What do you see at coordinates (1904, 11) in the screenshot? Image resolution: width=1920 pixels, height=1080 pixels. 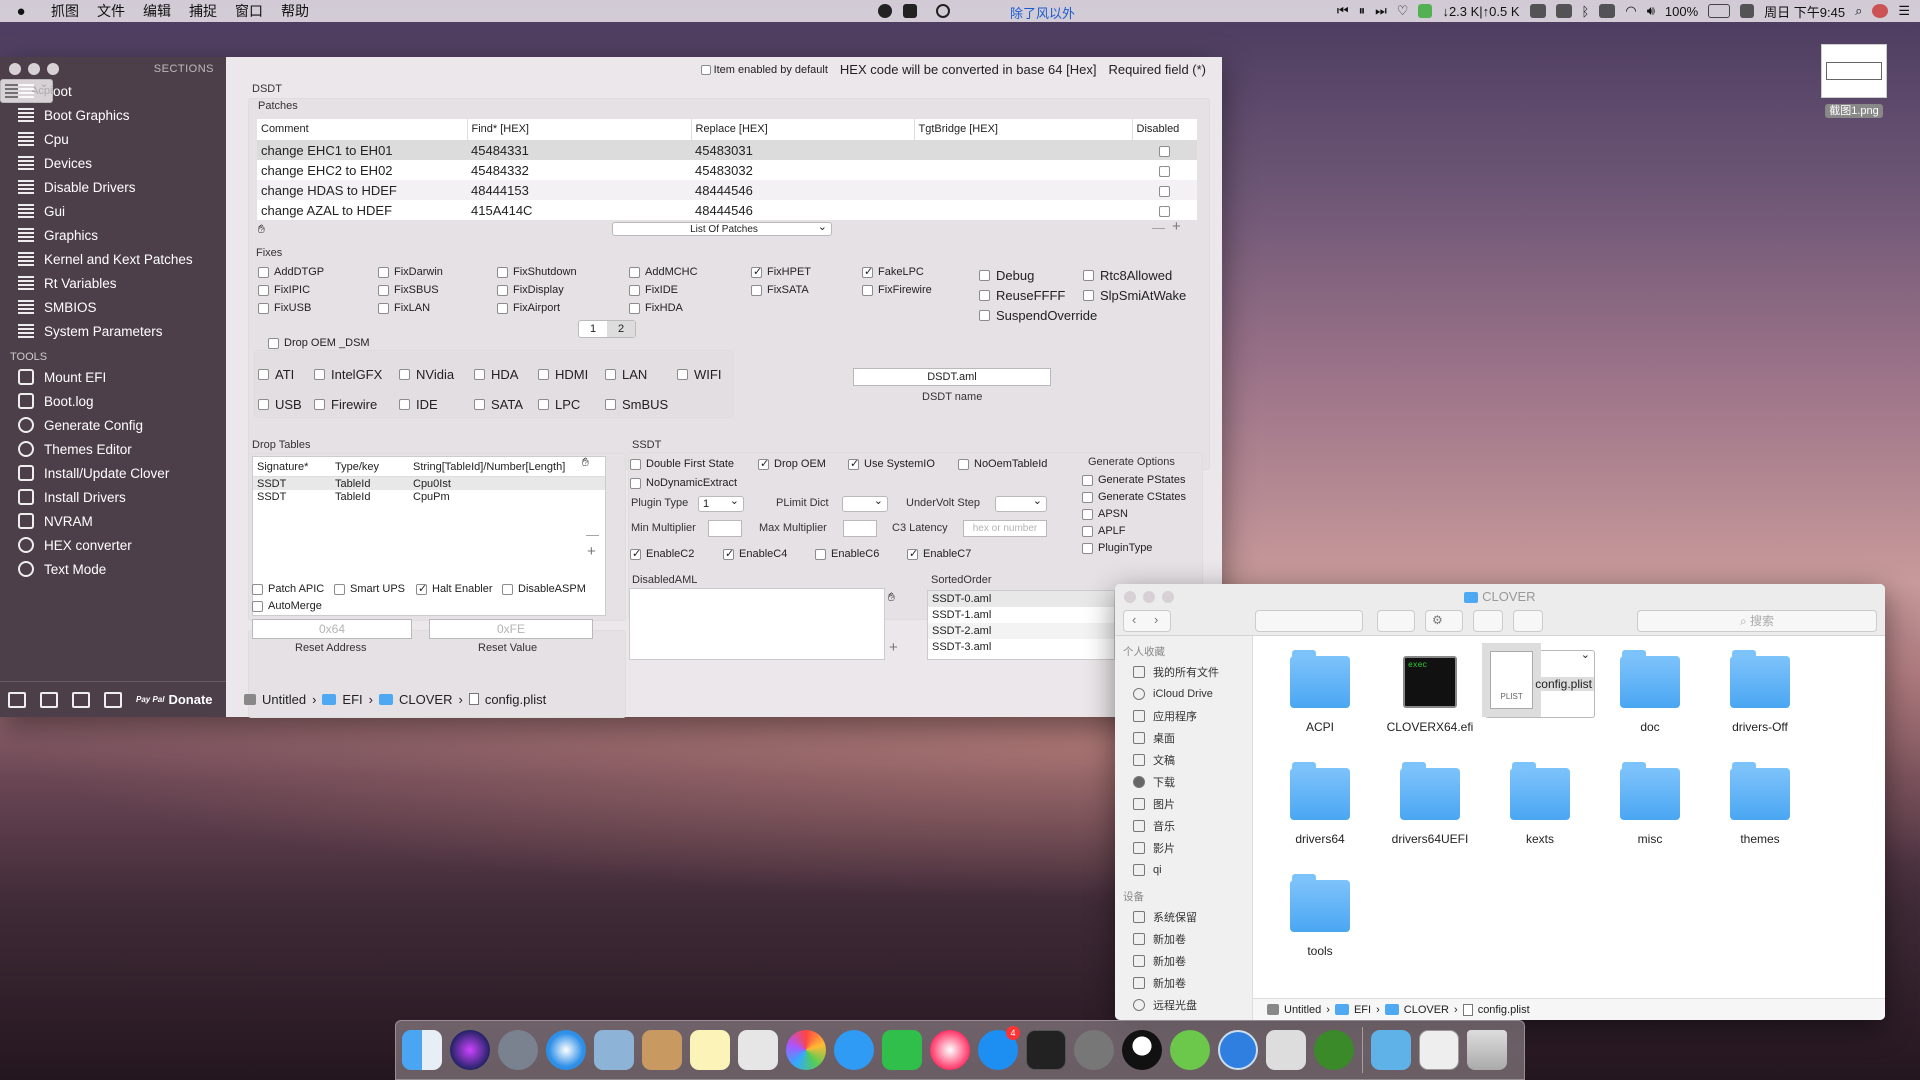 I see `notification-center-icon: ☰` at bounding box center [1904, 11].